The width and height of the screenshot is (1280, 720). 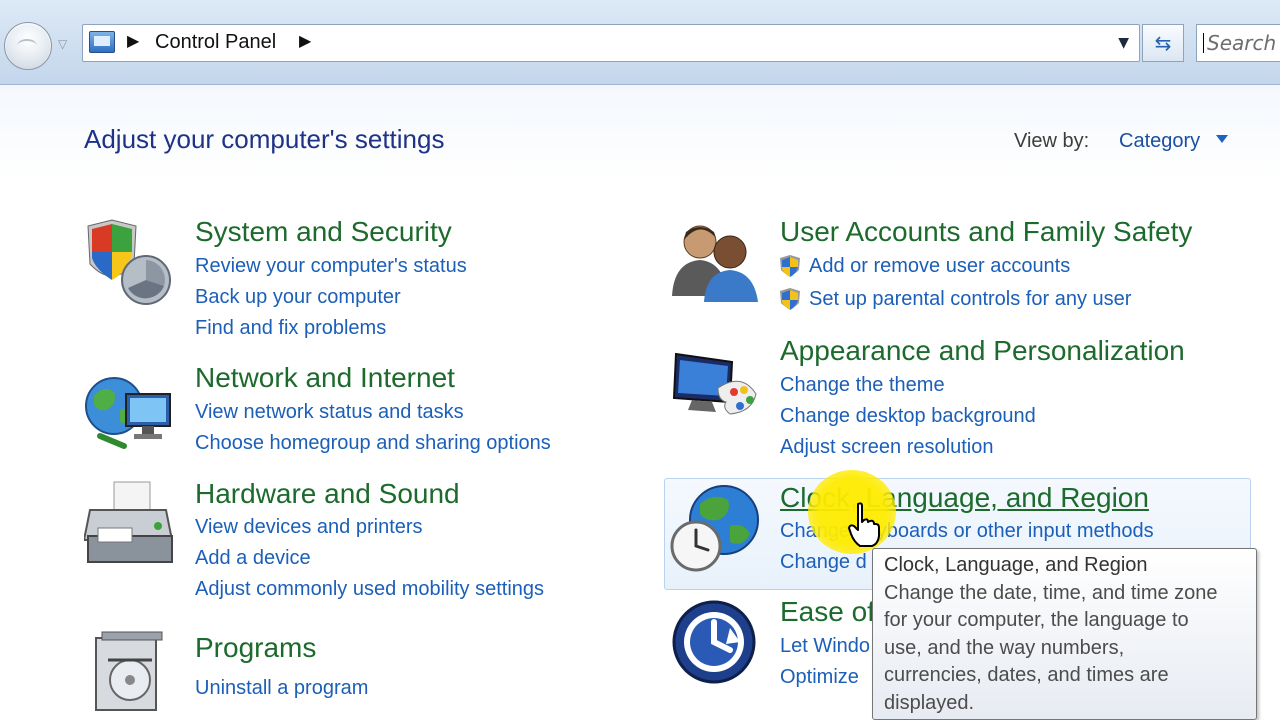 What do you see at coordinates (1052, 141) in the screenshot?
I see `view-by-label: View by:` at bounding box center [1052, 141].